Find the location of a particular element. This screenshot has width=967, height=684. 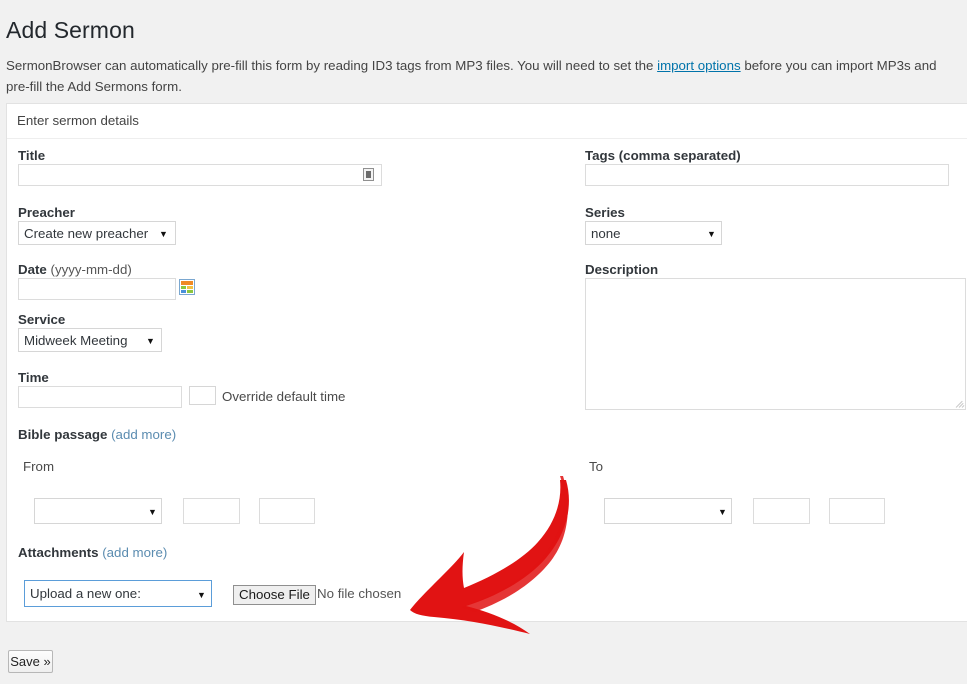

title-label: Title is located at coordinates (32, 155).